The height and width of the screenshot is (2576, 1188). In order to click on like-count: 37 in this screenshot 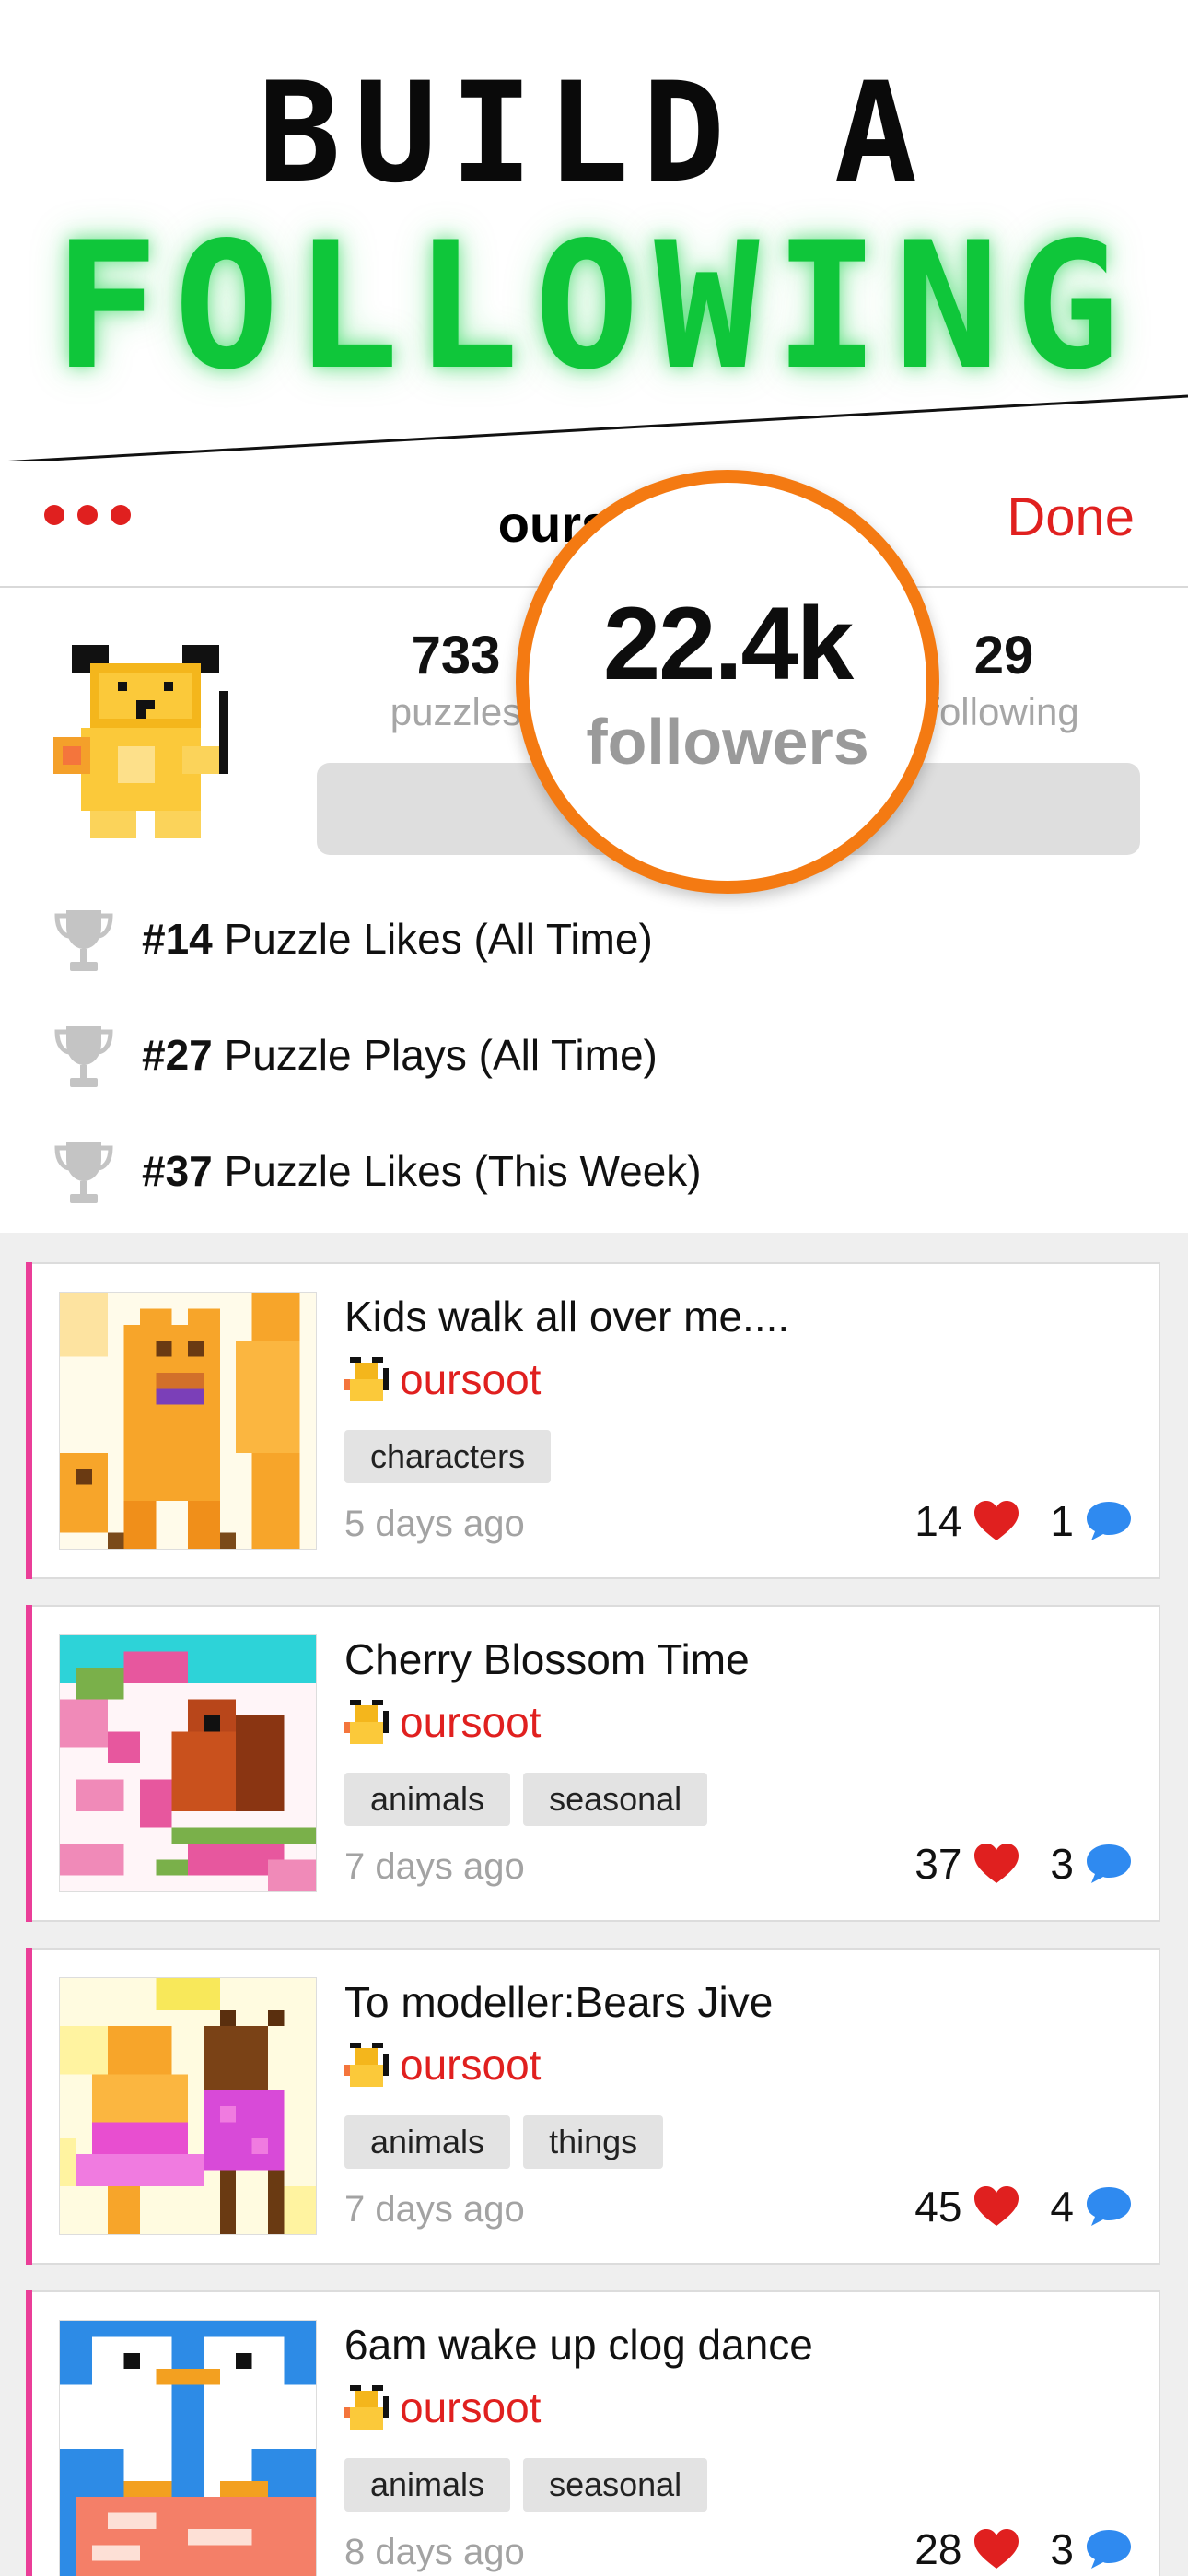, I will do `click(938, 1864)`.